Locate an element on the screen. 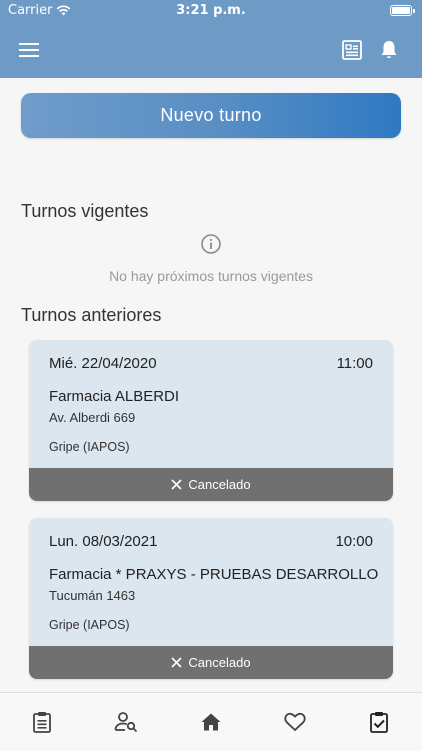 This screenshot has height=751, width=422. turno-date: Lun. 08/03/2021 is located at coordinates (103, 541).